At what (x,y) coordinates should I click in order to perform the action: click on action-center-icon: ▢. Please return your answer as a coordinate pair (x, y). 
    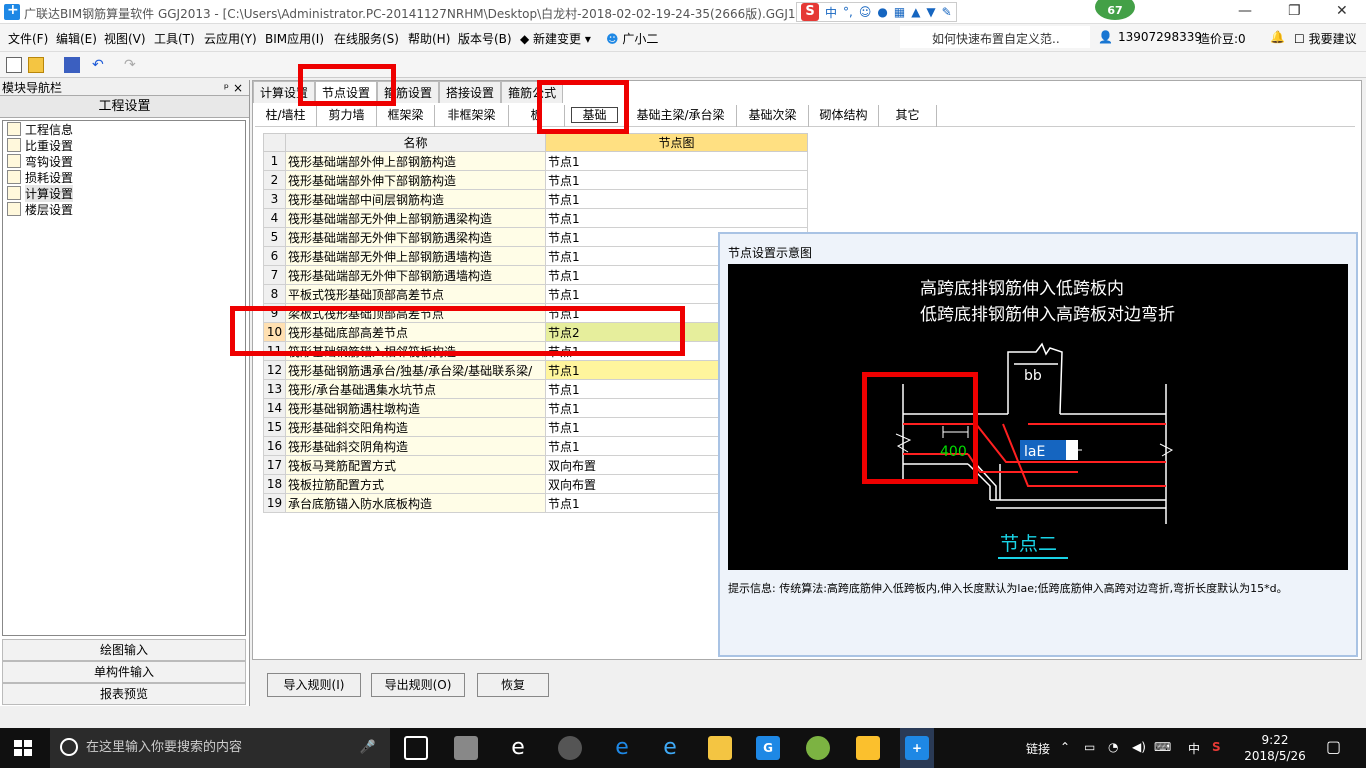
    Looking at the image, I should click on (1333, 746).